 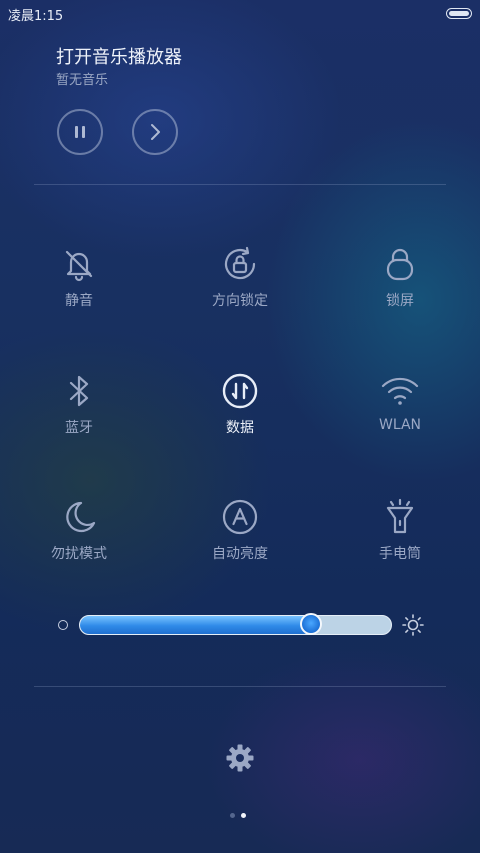 What do you see at coordinates (400, 391) in the screenshot?
I see `wifi-icon` at bounding box center [400, 391].